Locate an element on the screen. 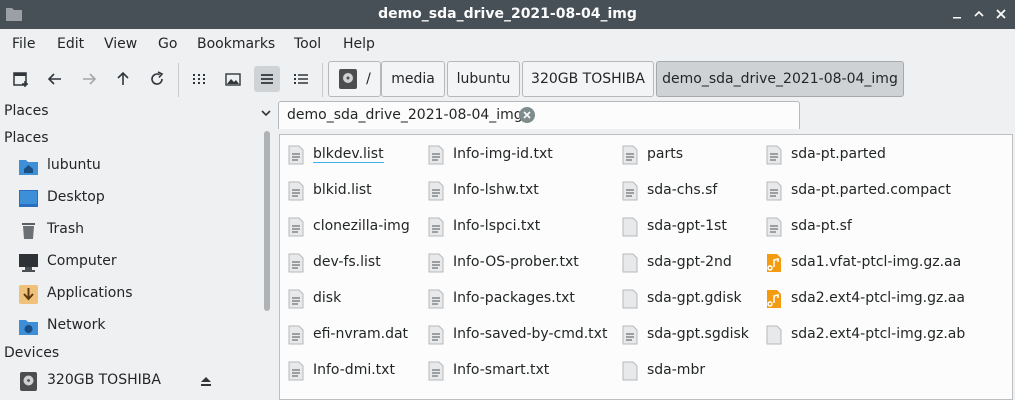 The image size is (1015, 400). eject-icon is located at coordinates (206, 381).